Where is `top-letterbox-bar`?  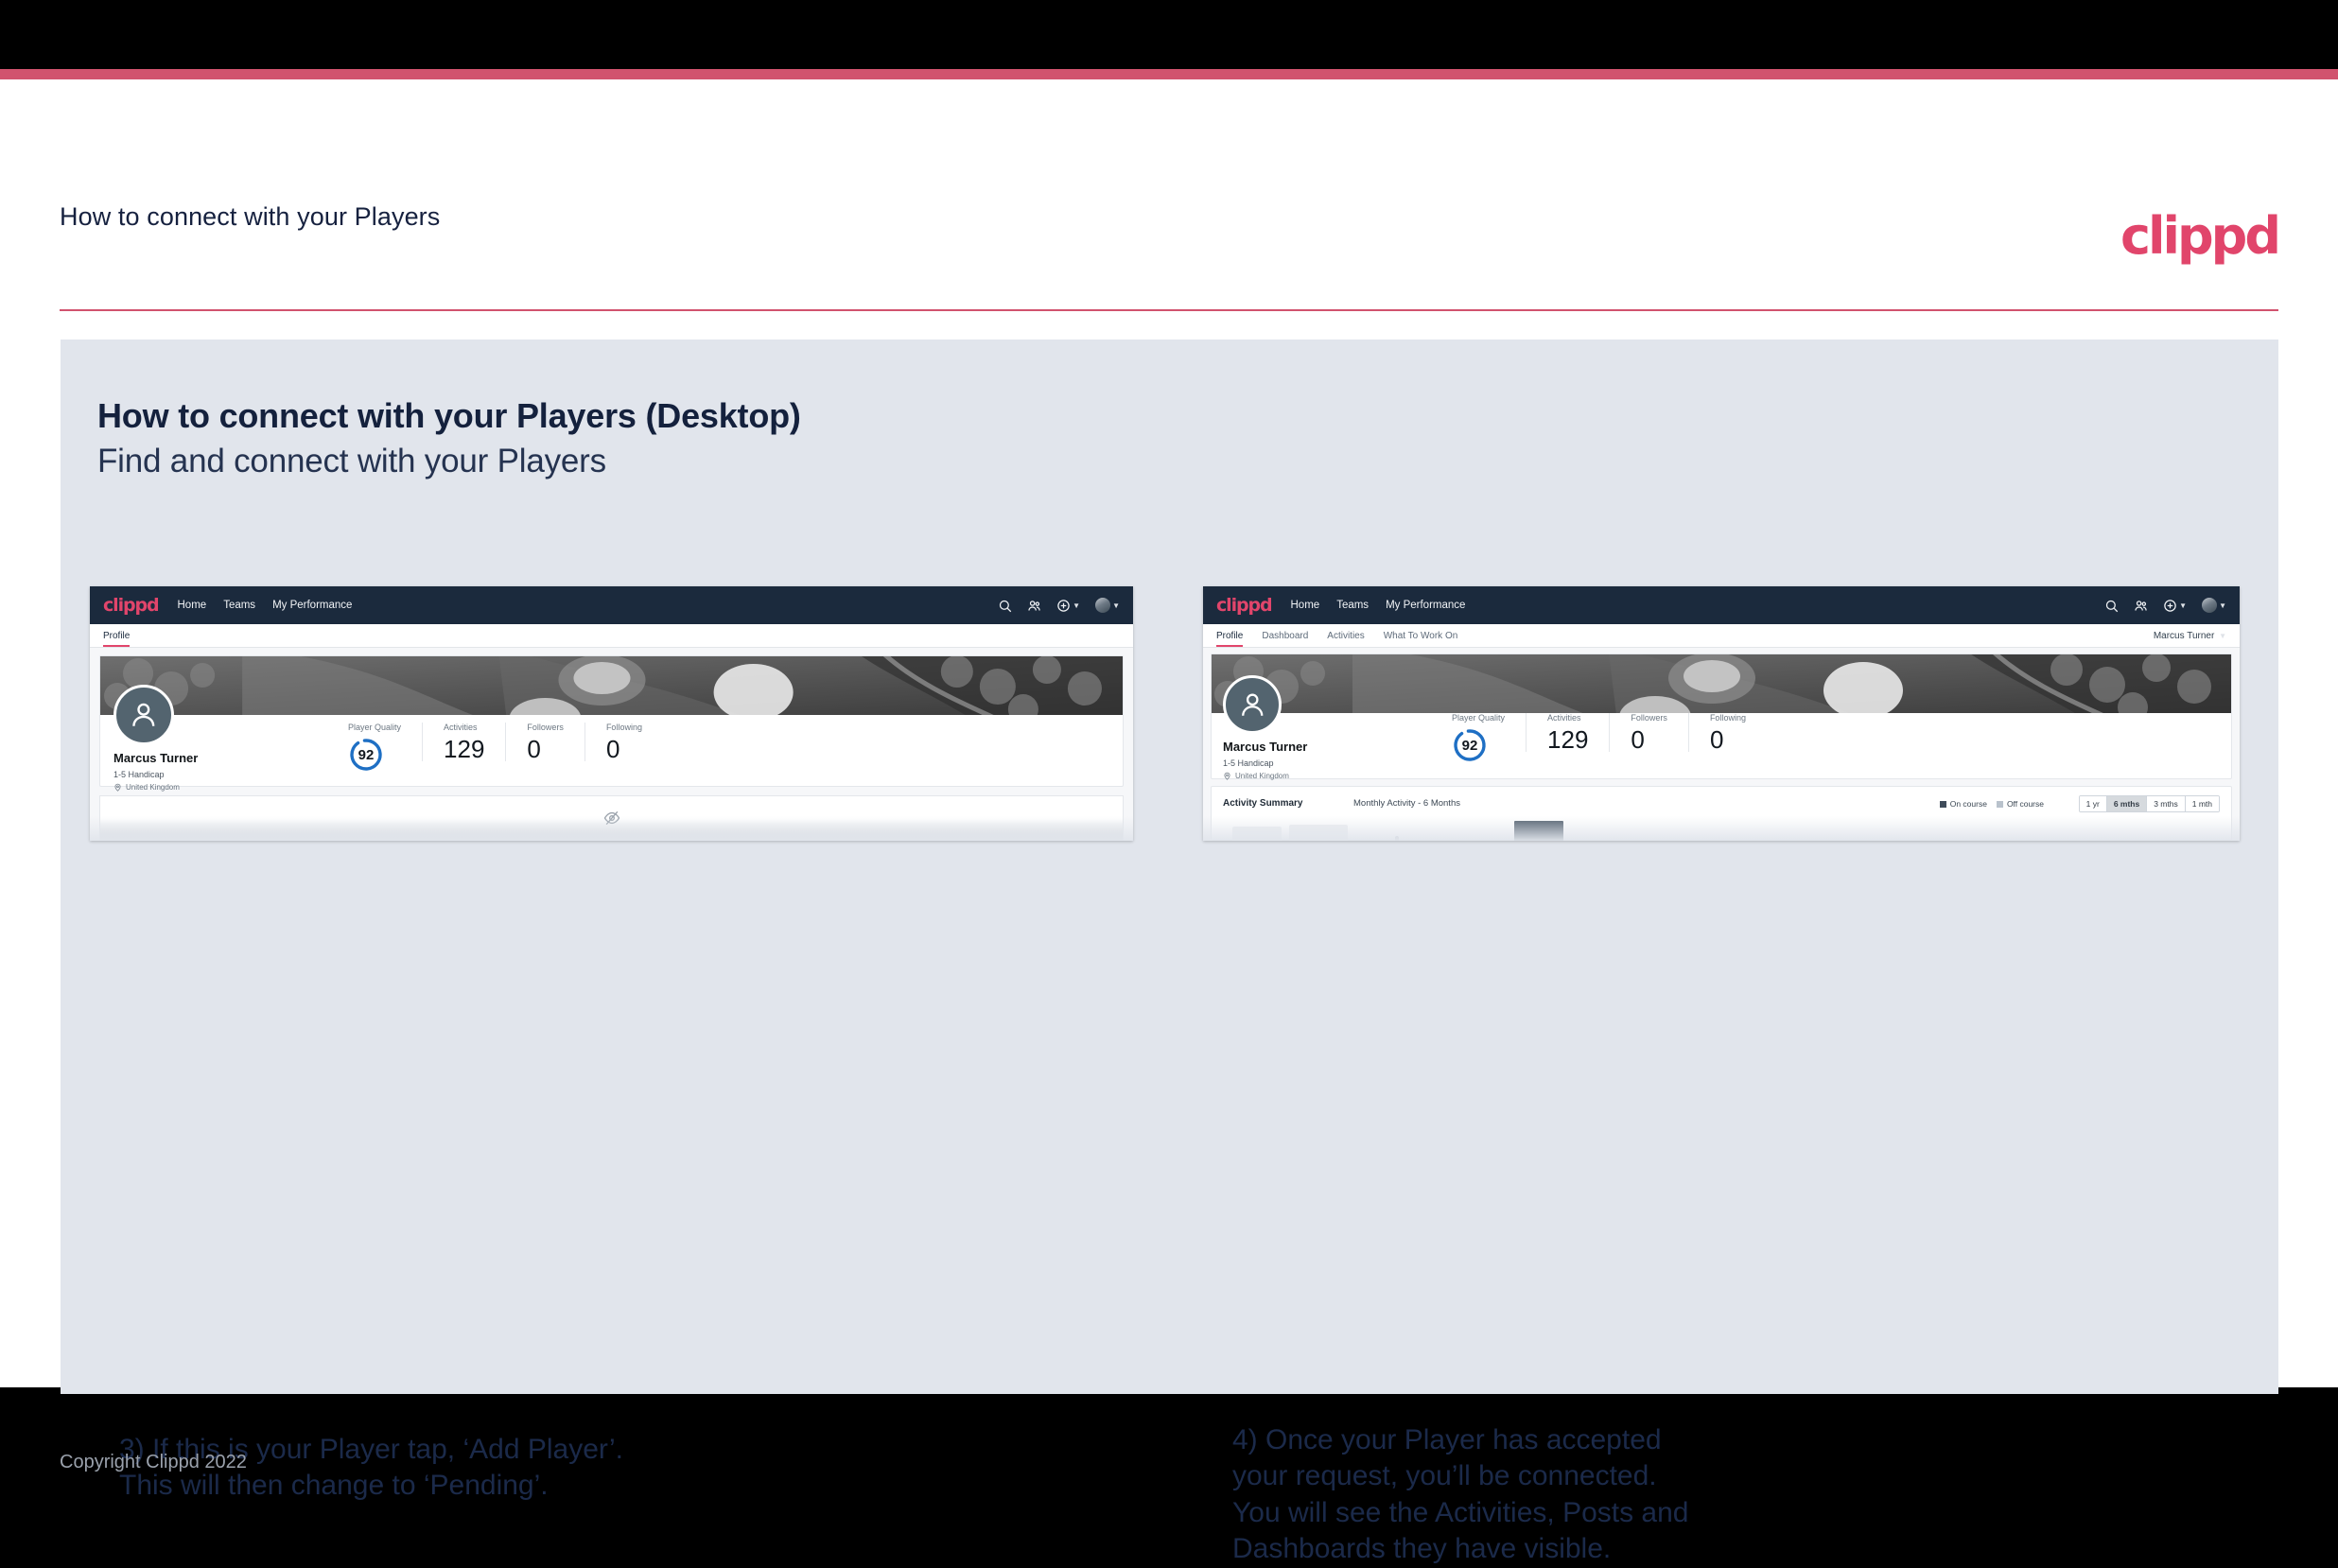
top-letterbox-bar is located at coordinates (1169, 35).